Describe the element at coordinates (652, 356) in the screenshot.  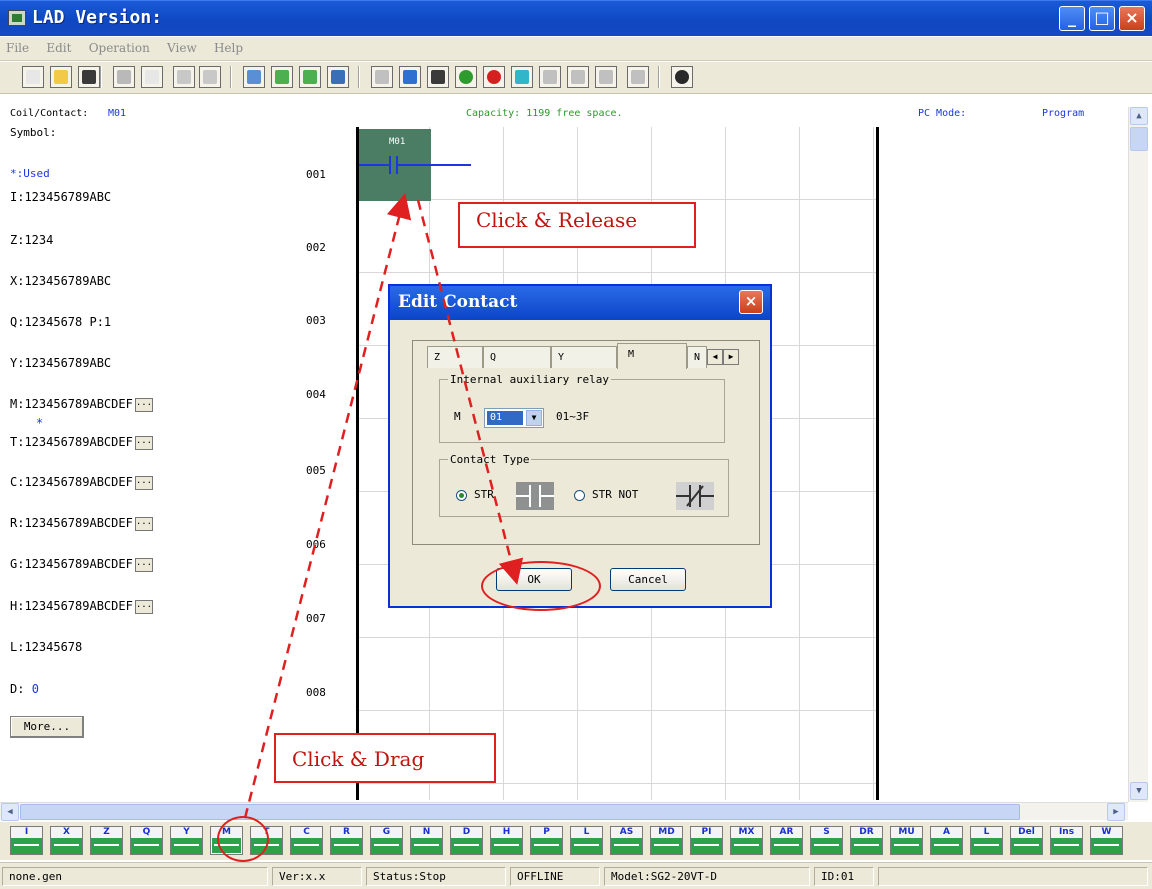
I see `tab-m: M` at that location.